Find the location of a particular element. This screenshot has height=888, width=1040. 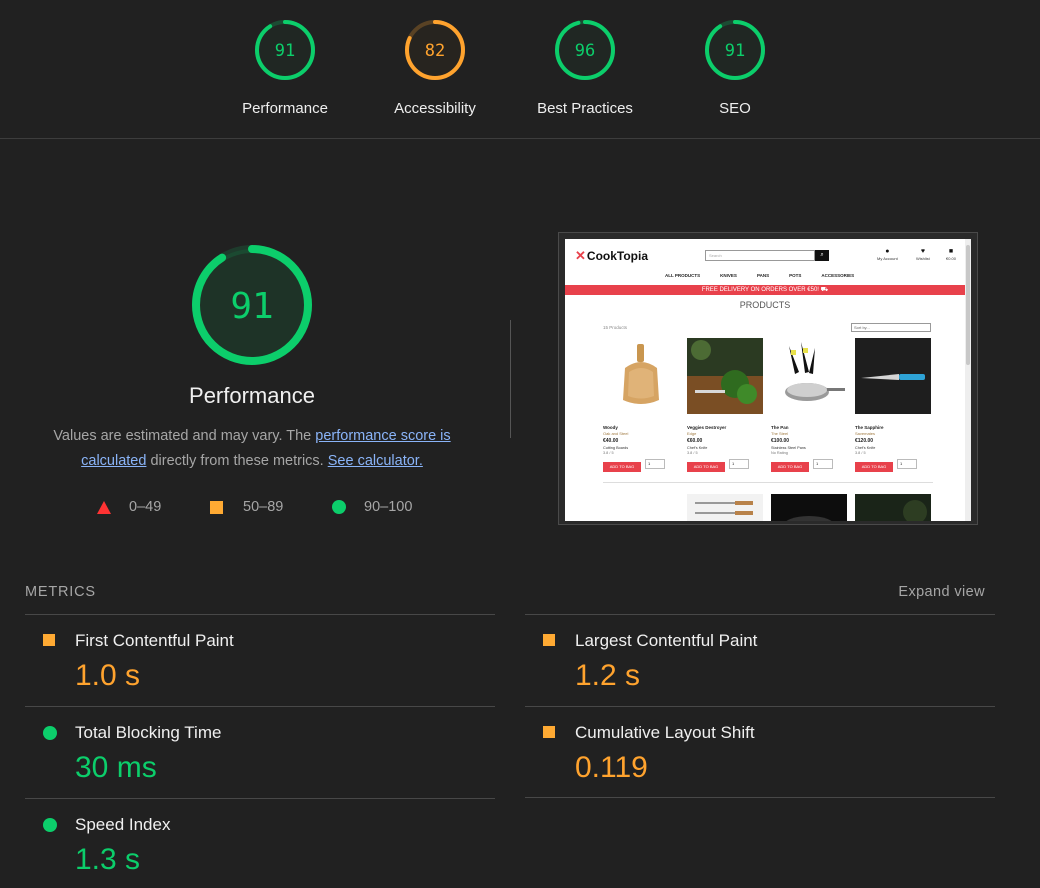

screenshot-row-divider is located at coordinates (768, 482).